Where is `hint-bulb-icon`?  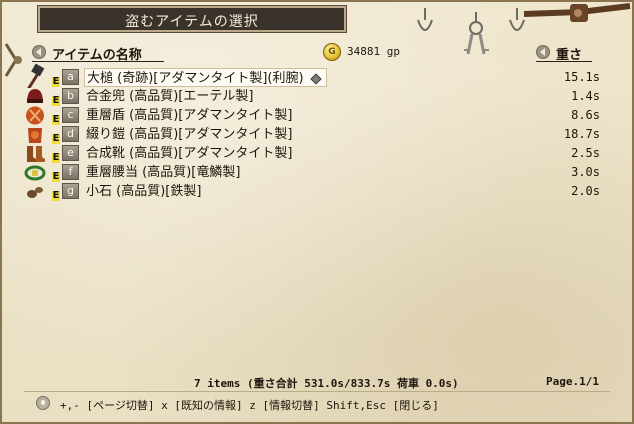 hint-bulb-icon is located at coordinates (43, 403).